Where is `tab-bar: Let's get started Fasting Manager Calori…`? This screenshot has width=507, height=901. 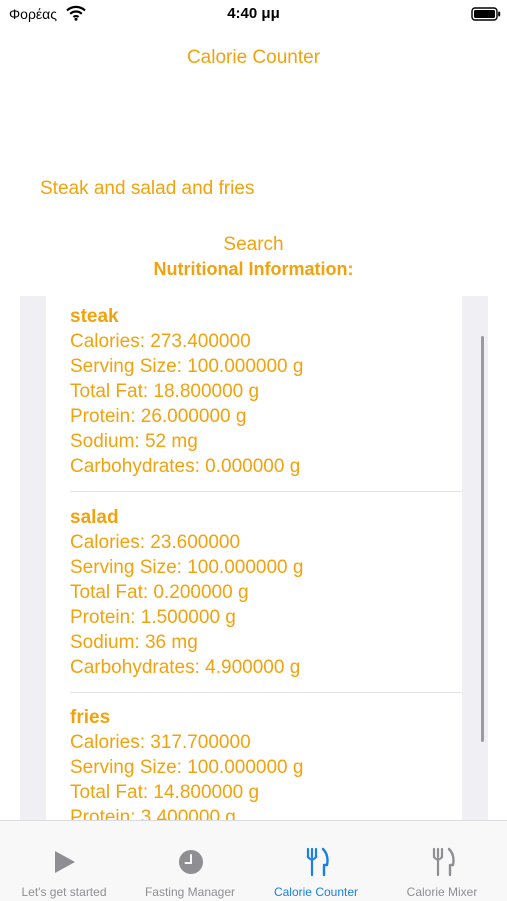
tab-bar: Let's get started Fasting Manager Calori… is located at coordinates (253, 860).